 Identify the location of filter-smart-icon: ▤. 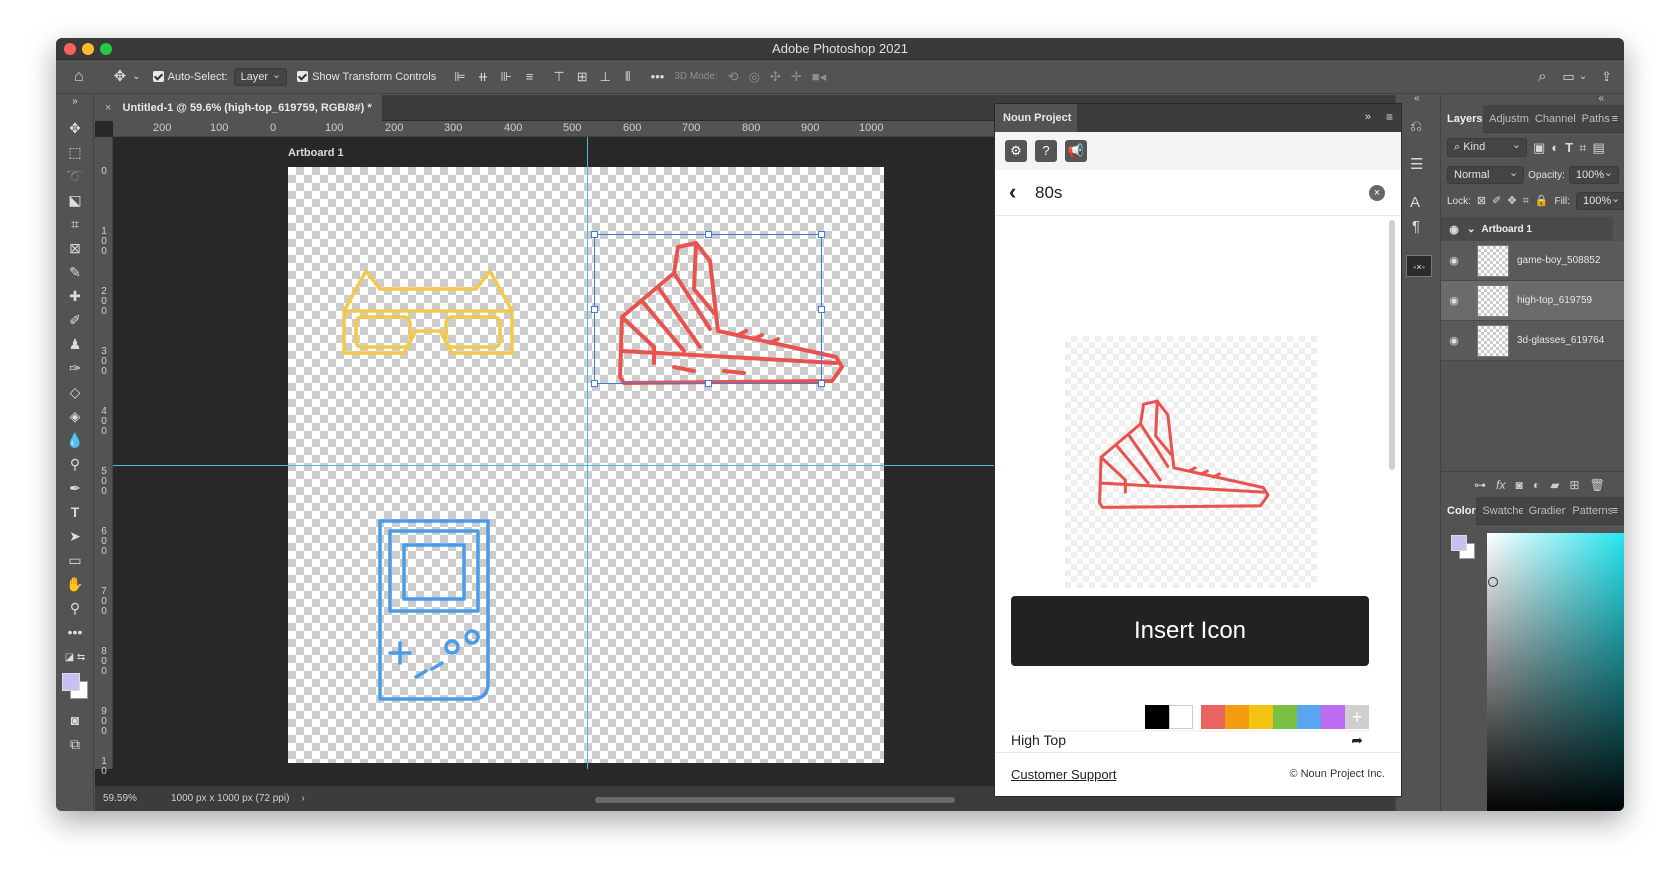
(1598, 147).